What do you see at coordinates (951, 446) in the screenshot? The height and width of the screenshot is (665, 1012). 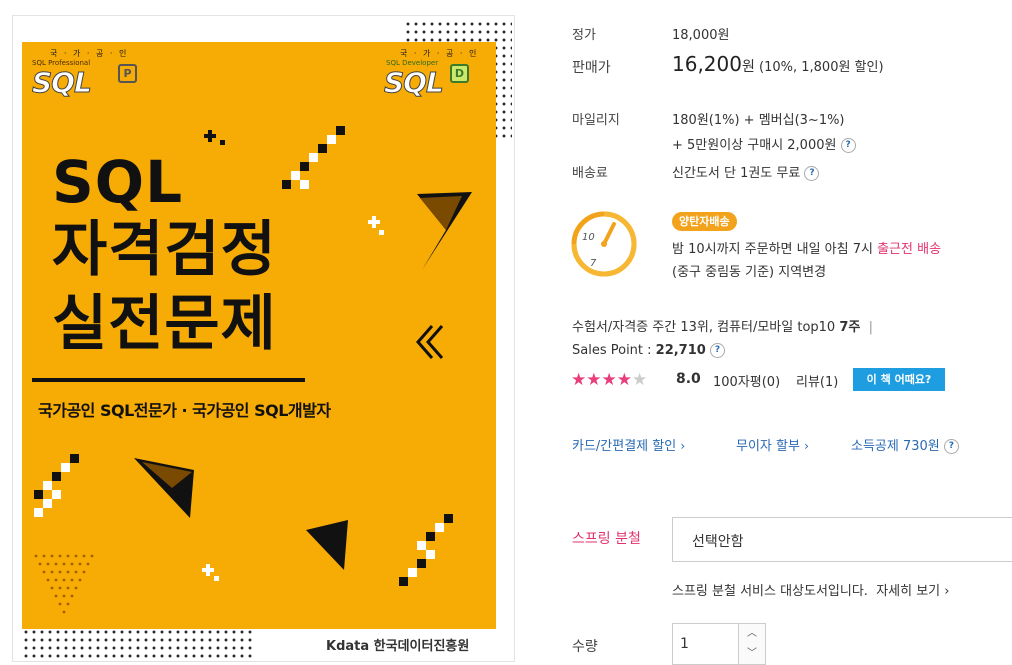 I see `tax-help-icon: ?` at bounding box center [951, 446].